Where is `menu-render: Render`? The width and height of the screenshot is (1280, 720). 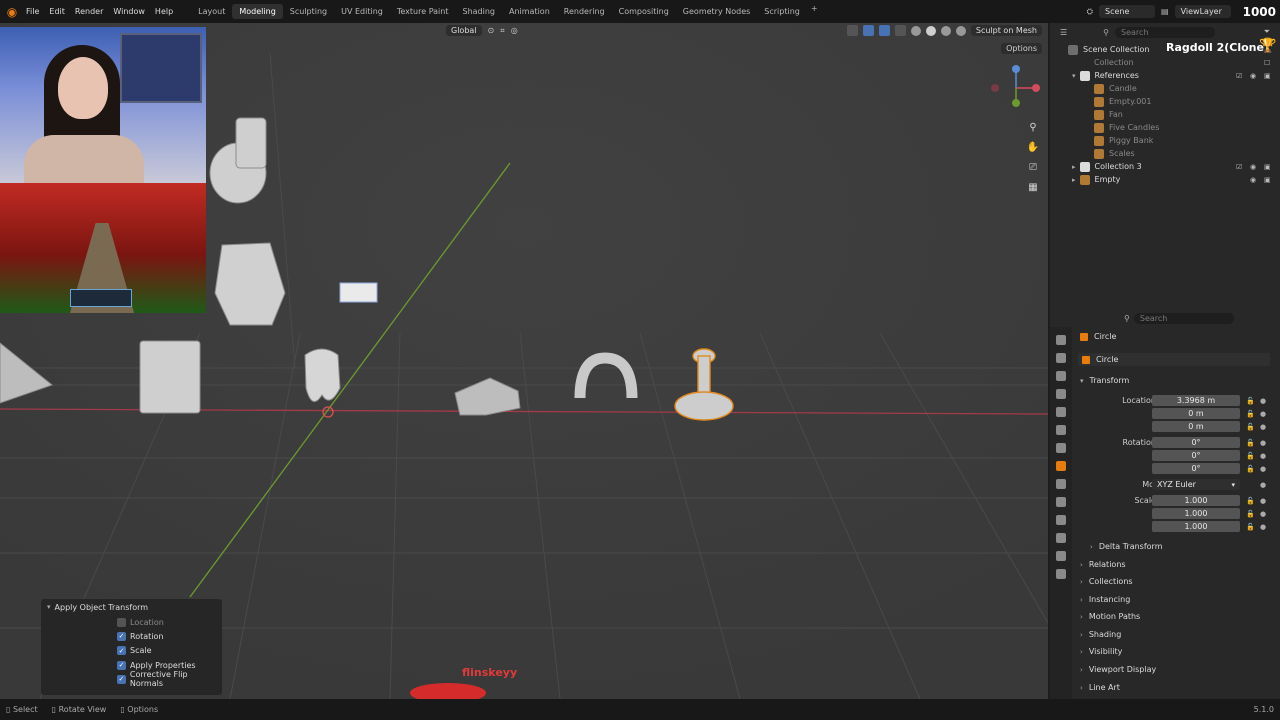 menu-render: Render is located at coordinates (89, 11).